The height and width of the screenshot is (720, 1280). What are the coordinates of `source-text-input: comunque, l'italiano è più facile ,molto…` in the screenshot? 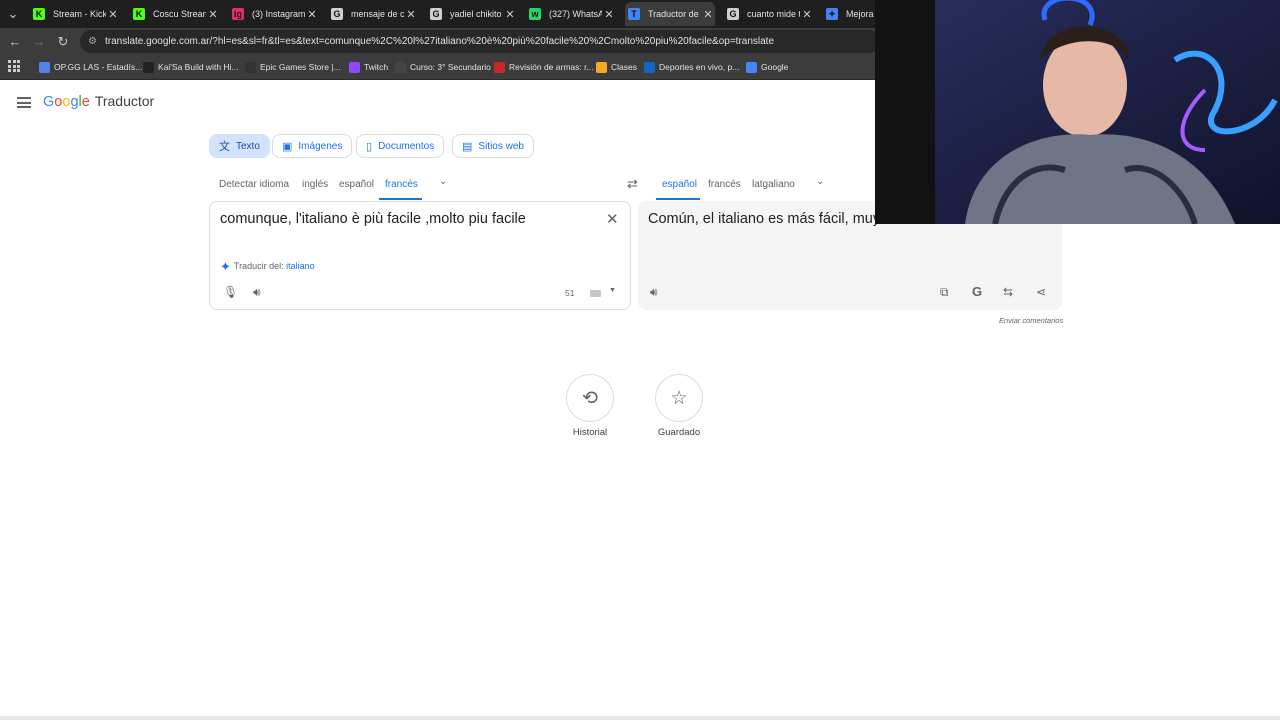 It's located at (373, 219).